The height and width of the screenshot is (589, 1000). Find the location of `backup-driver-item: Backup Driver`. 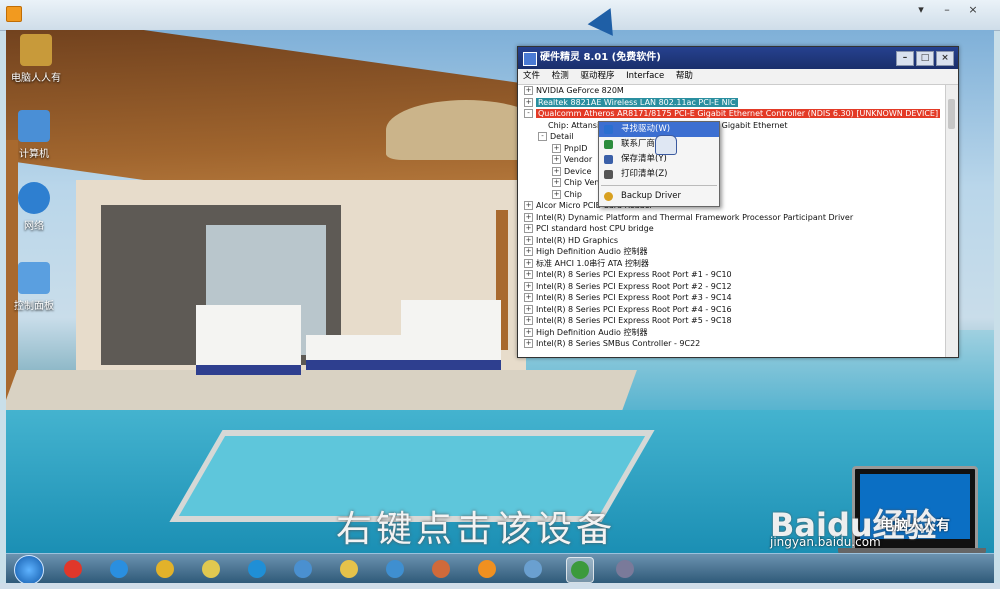

backup-driver-item: Backup Driver is located at coordinates (659, 196).